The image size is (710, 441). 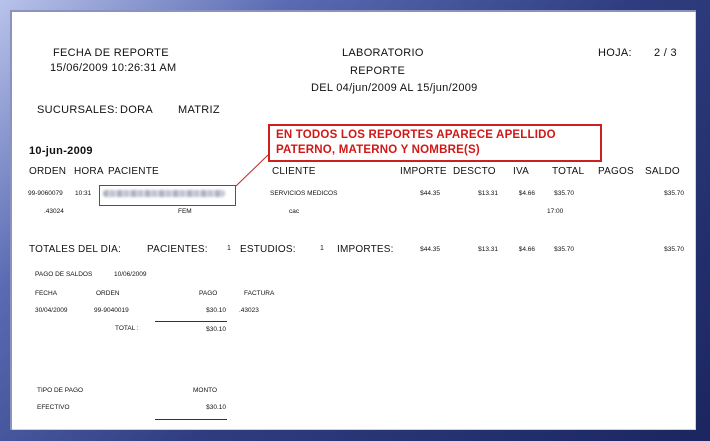 I want to click on row-importe: $44.35, so click(x=430, y=193).